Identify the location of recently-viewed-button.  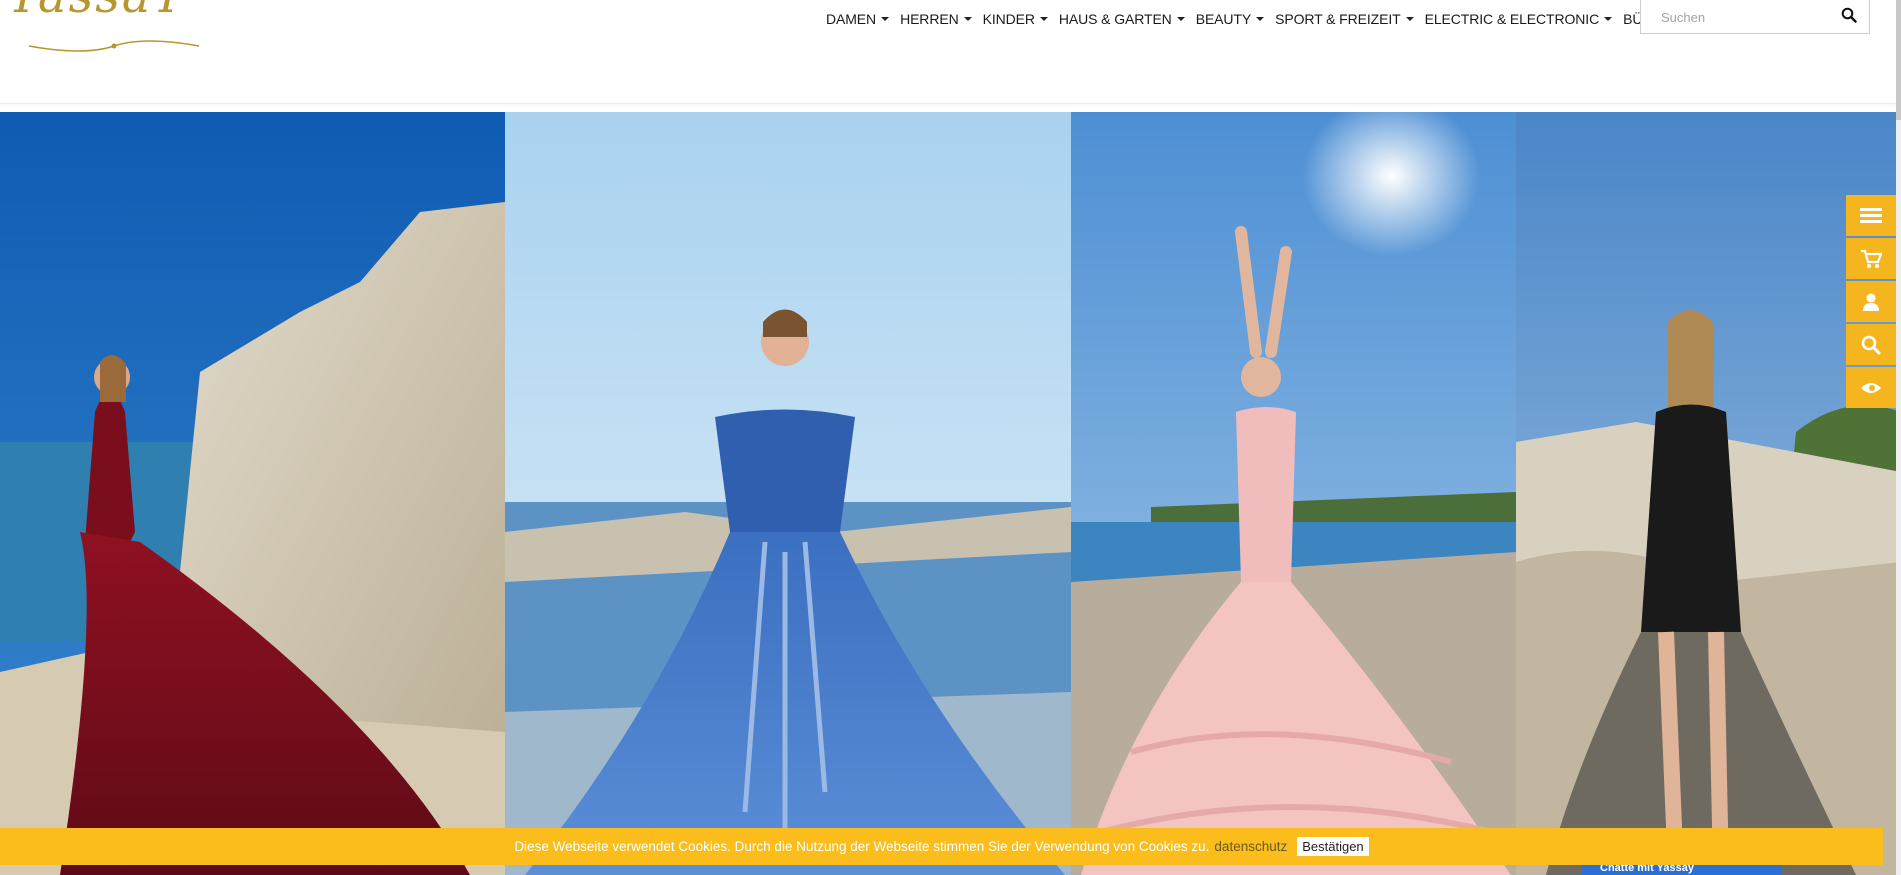
(1871, 387).